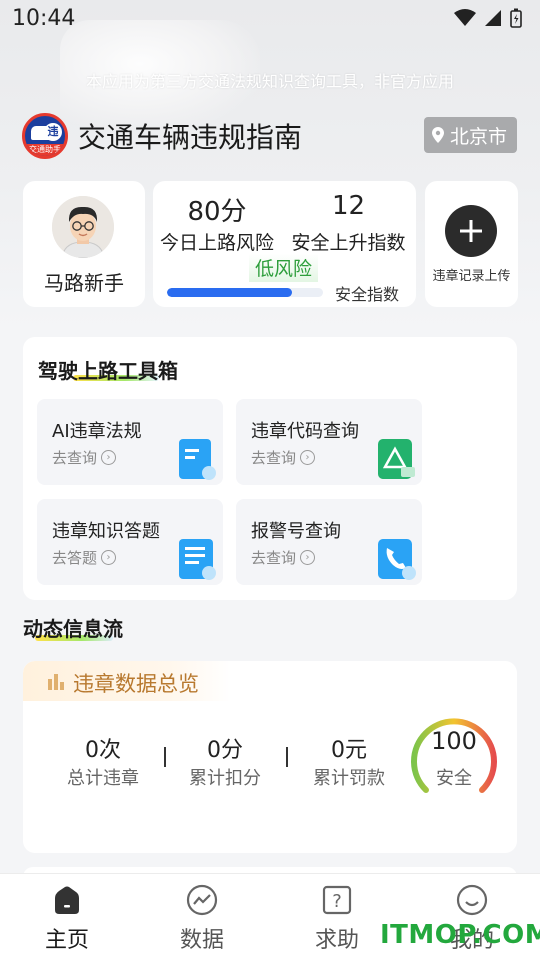 The height and width of the screenshot is (960, 540). Describe the element at coordinates (197, 559) in the screenshot. I see `document-icon` at that location.